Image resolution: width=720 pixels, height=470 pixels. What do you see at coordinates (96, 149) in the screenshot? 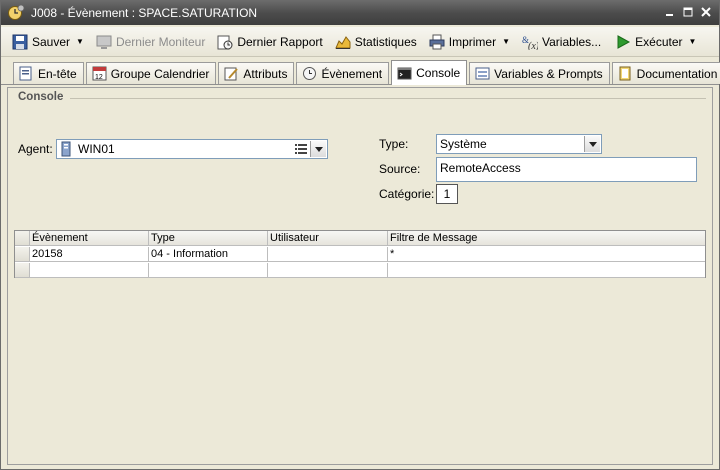
I see `agent-value: WIN01` at bounding box center [96, 149].